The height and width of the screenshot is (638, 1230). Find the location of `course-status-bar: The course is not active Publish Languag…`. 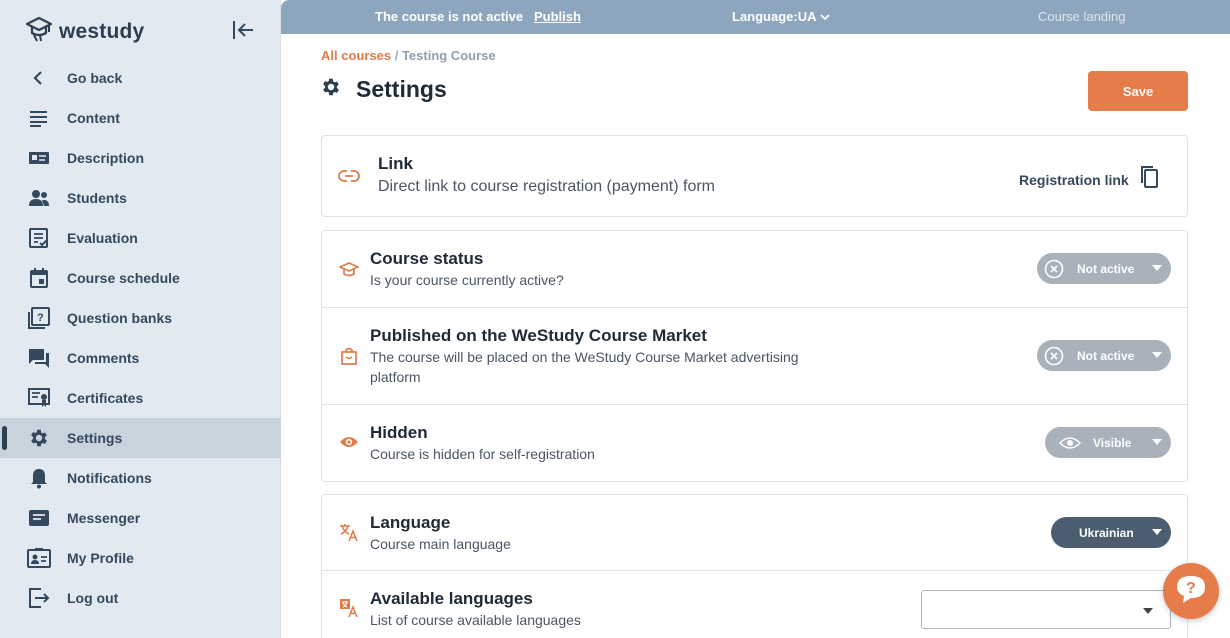

course-status-bar: The course is not active Publish Languag… is located at coordinates (755, 17).